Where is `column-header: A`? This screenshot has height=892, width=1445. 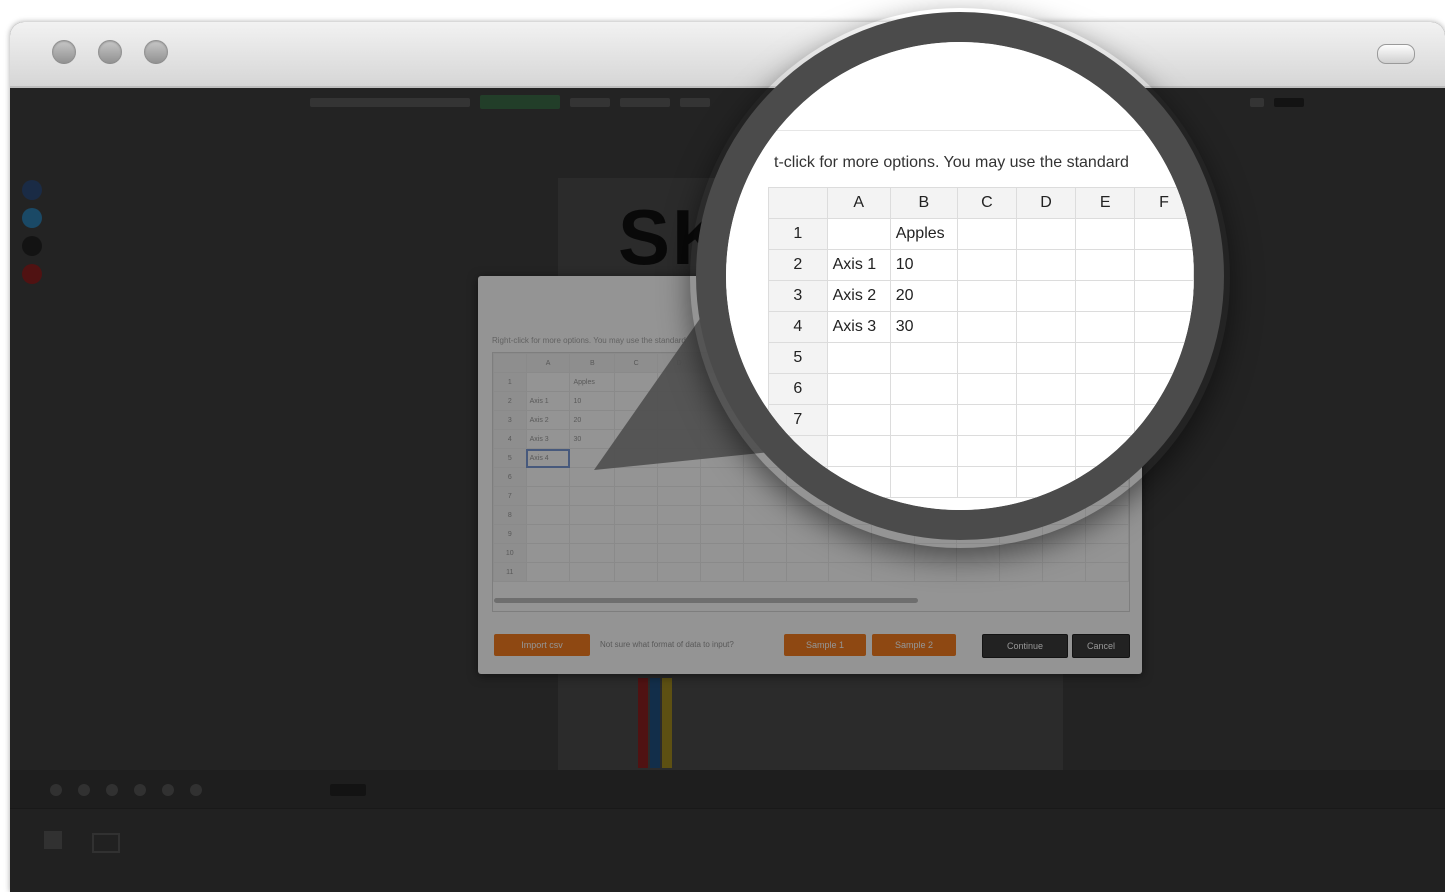
column-header: A is located at coordinates (548, 363).